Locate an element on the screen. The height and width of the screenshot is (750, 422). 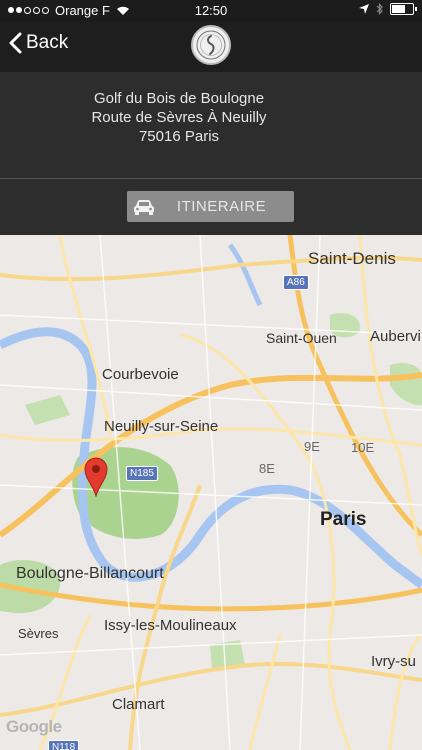
action-bar: ITINERAIRE is located at coordinates (211, 207).